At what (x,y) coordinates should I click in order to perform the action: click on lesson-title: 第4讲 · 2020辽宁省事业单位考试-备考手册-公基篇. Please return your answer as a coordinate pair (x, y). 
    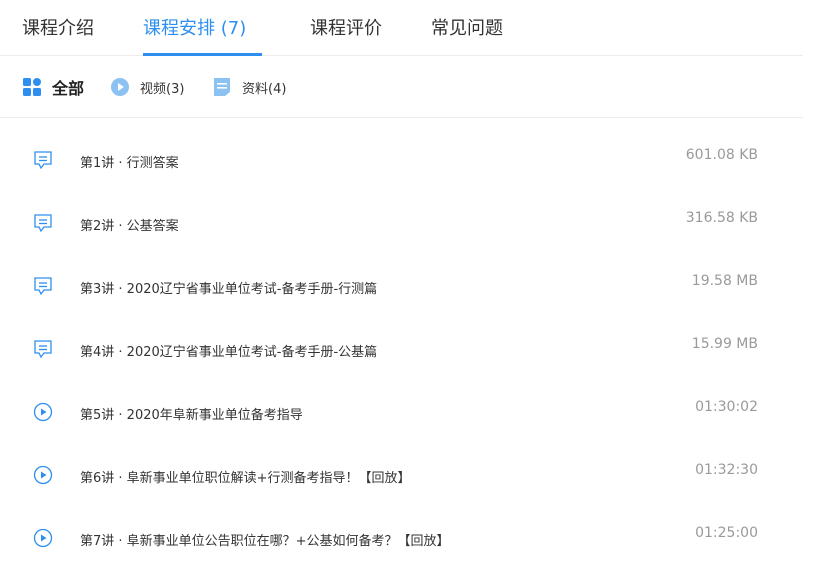
    Looking at the image, I should click on (229, 352).